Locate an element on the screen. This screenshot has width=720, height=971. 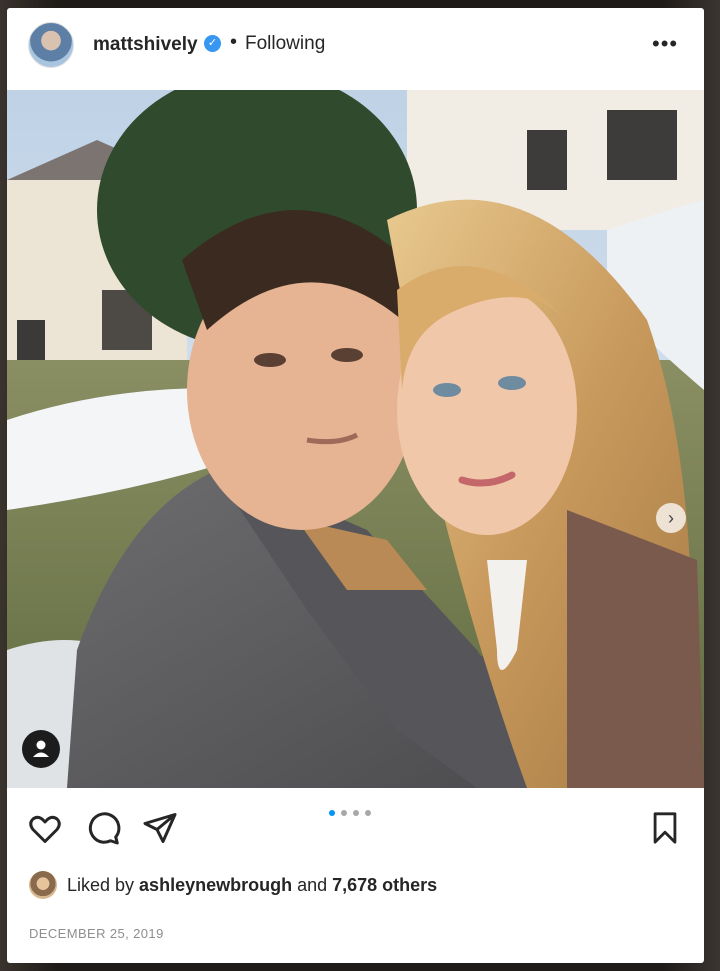
paper-plane-icon is located at coordinates (160, 830).